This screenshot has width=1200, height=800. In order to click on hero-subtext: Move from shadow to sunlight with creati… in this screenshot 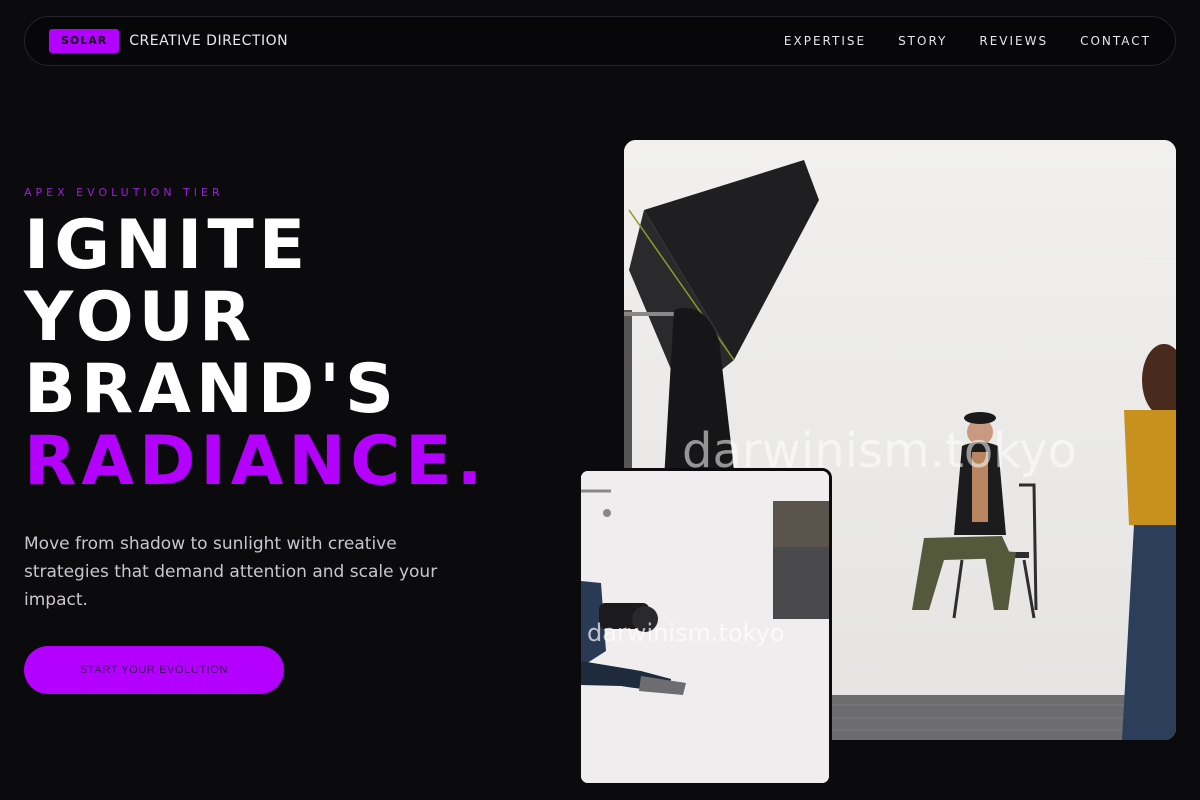, I will do `click(231, 572)`.